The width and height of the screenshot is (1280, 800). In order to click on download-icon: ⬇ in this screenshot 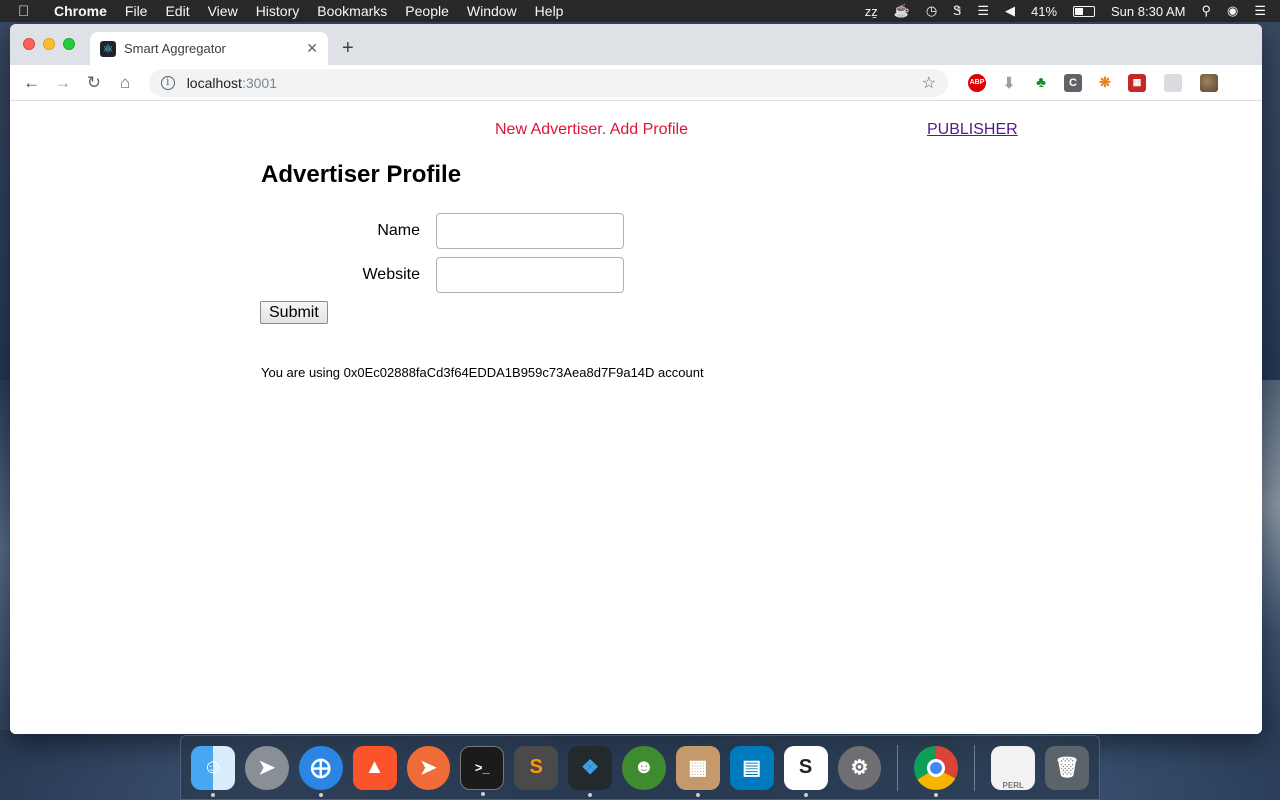, I will do `click(1009, 83)`.